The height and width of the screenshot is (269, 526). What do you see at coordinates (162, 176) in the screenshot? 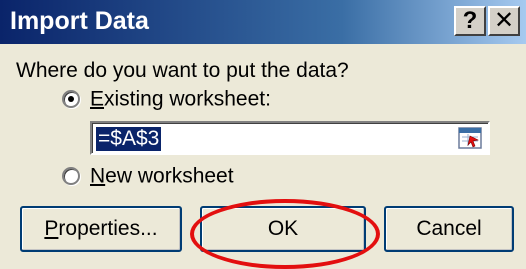
I see `new-worksheet-label: New worksheet` at bounding box center [162, 176].